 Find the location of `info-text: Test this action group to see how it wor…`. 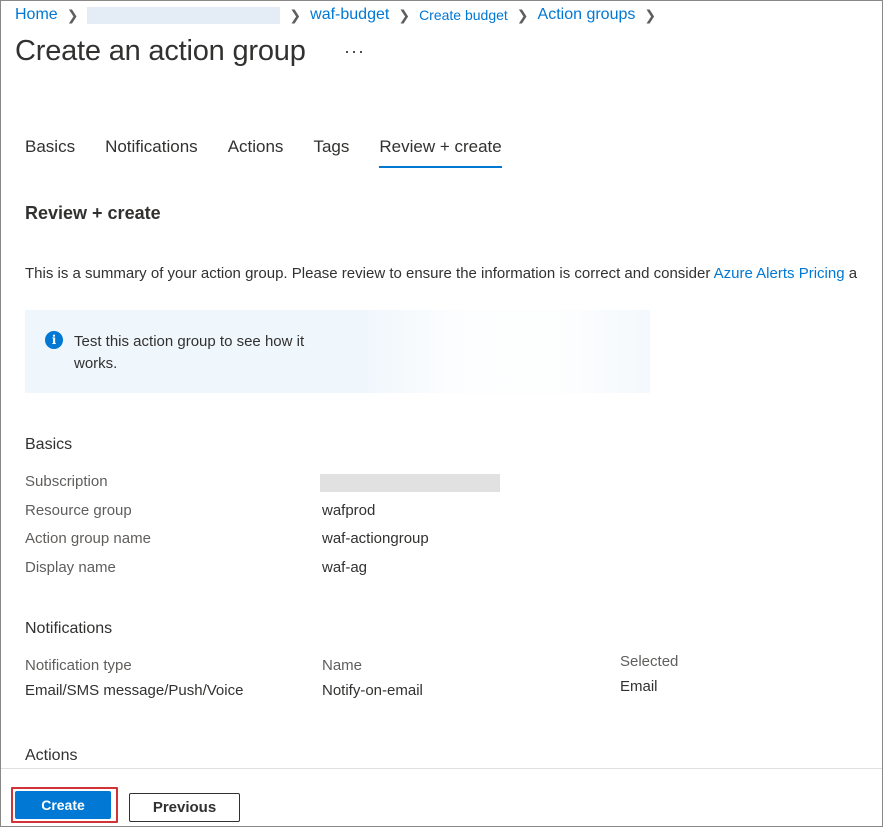

info-text: Test this action group to see how it wor… is located at coordinates (189, 352).